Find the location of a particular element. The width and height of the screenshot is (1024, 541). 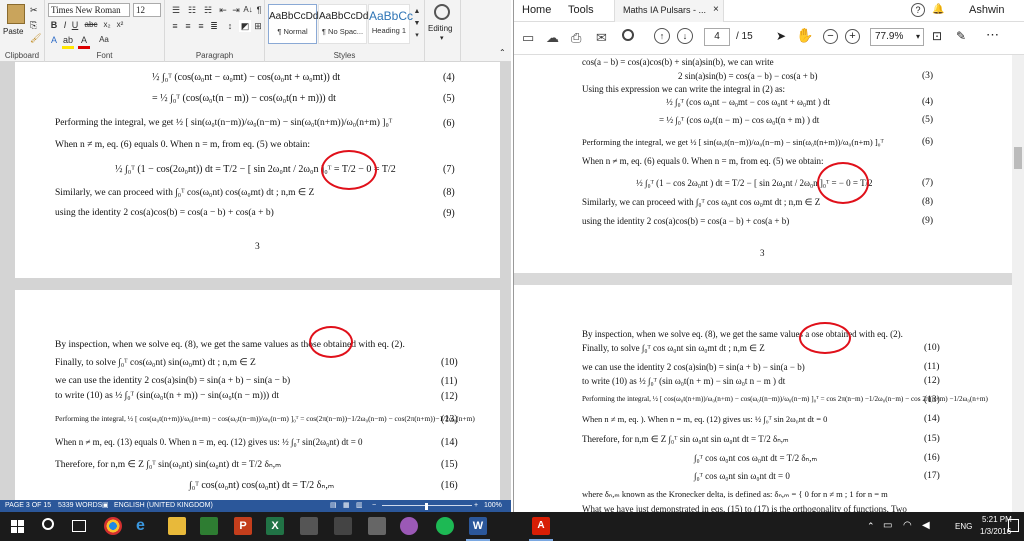

select-cursor-icon: ➤ is located at coordinates (781, 36).